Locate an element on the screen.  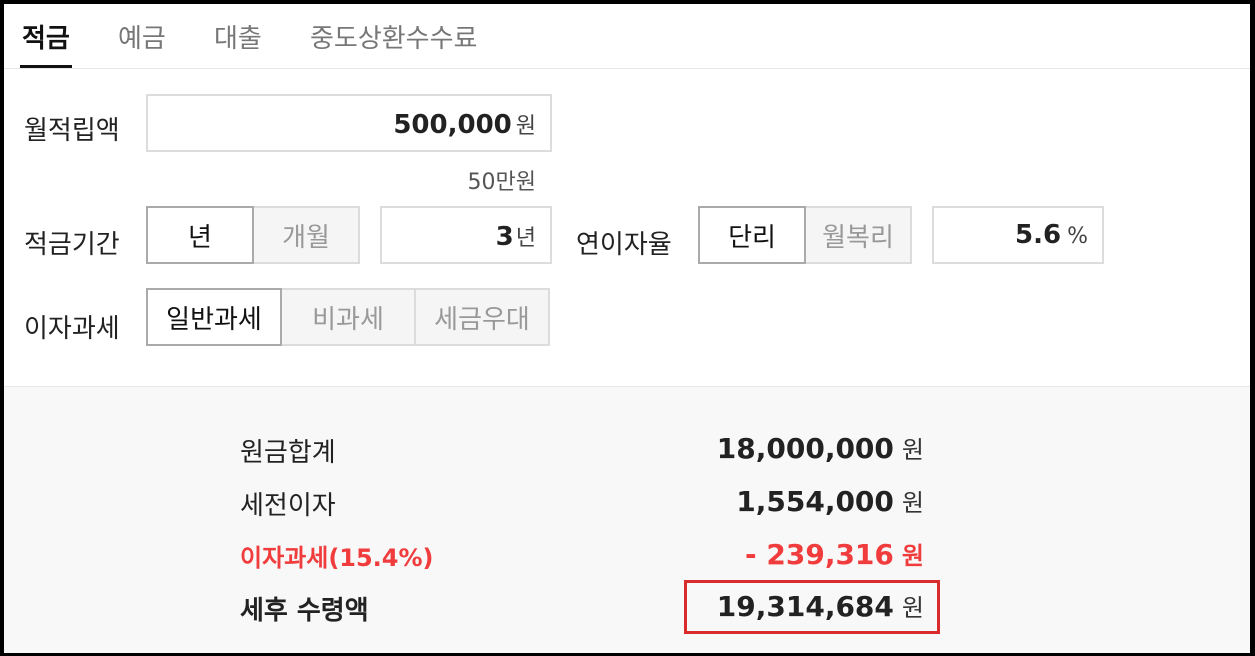
savings-period-value: 3 is located at coordinates (504, 237).